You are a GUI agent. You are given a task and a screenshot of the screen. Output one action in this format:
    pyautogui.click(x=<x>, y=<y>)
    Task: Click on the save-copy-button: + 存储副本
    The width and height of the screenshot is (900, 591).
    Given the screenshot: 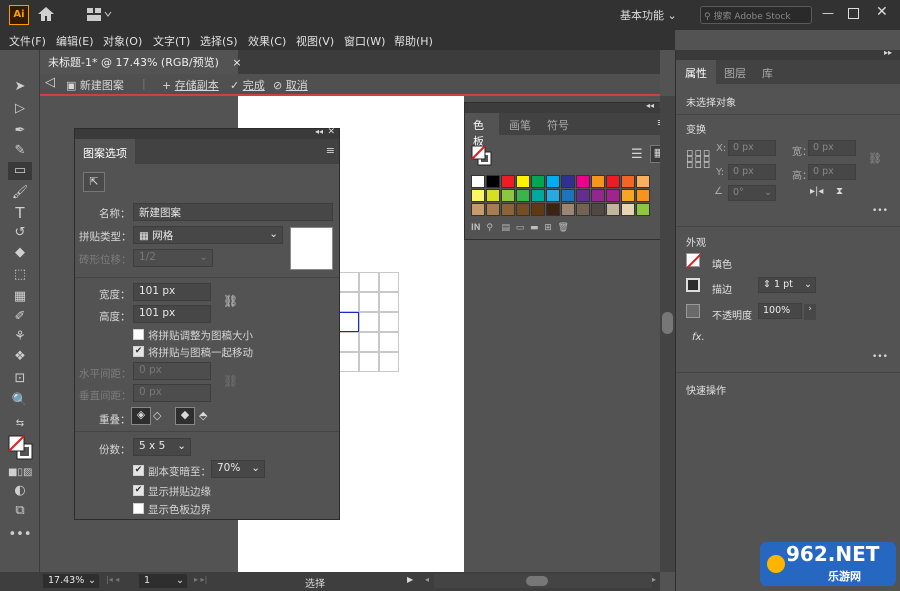 What is the action you would take?
    pyautogui.click(x=190, y=85)
    